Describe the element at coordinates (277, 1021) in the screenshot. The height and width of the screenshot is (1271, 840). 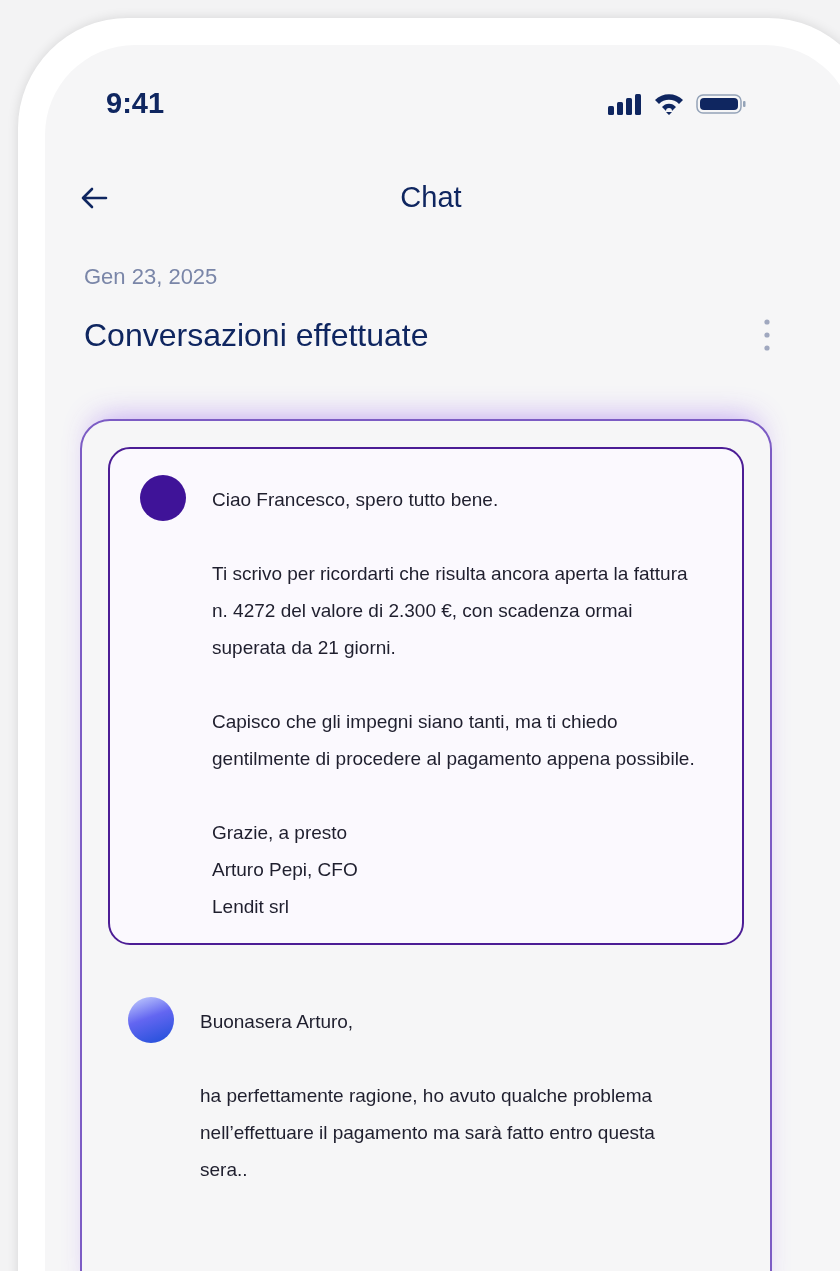
I see `message-text: Buonasera Arturo,` at that location.